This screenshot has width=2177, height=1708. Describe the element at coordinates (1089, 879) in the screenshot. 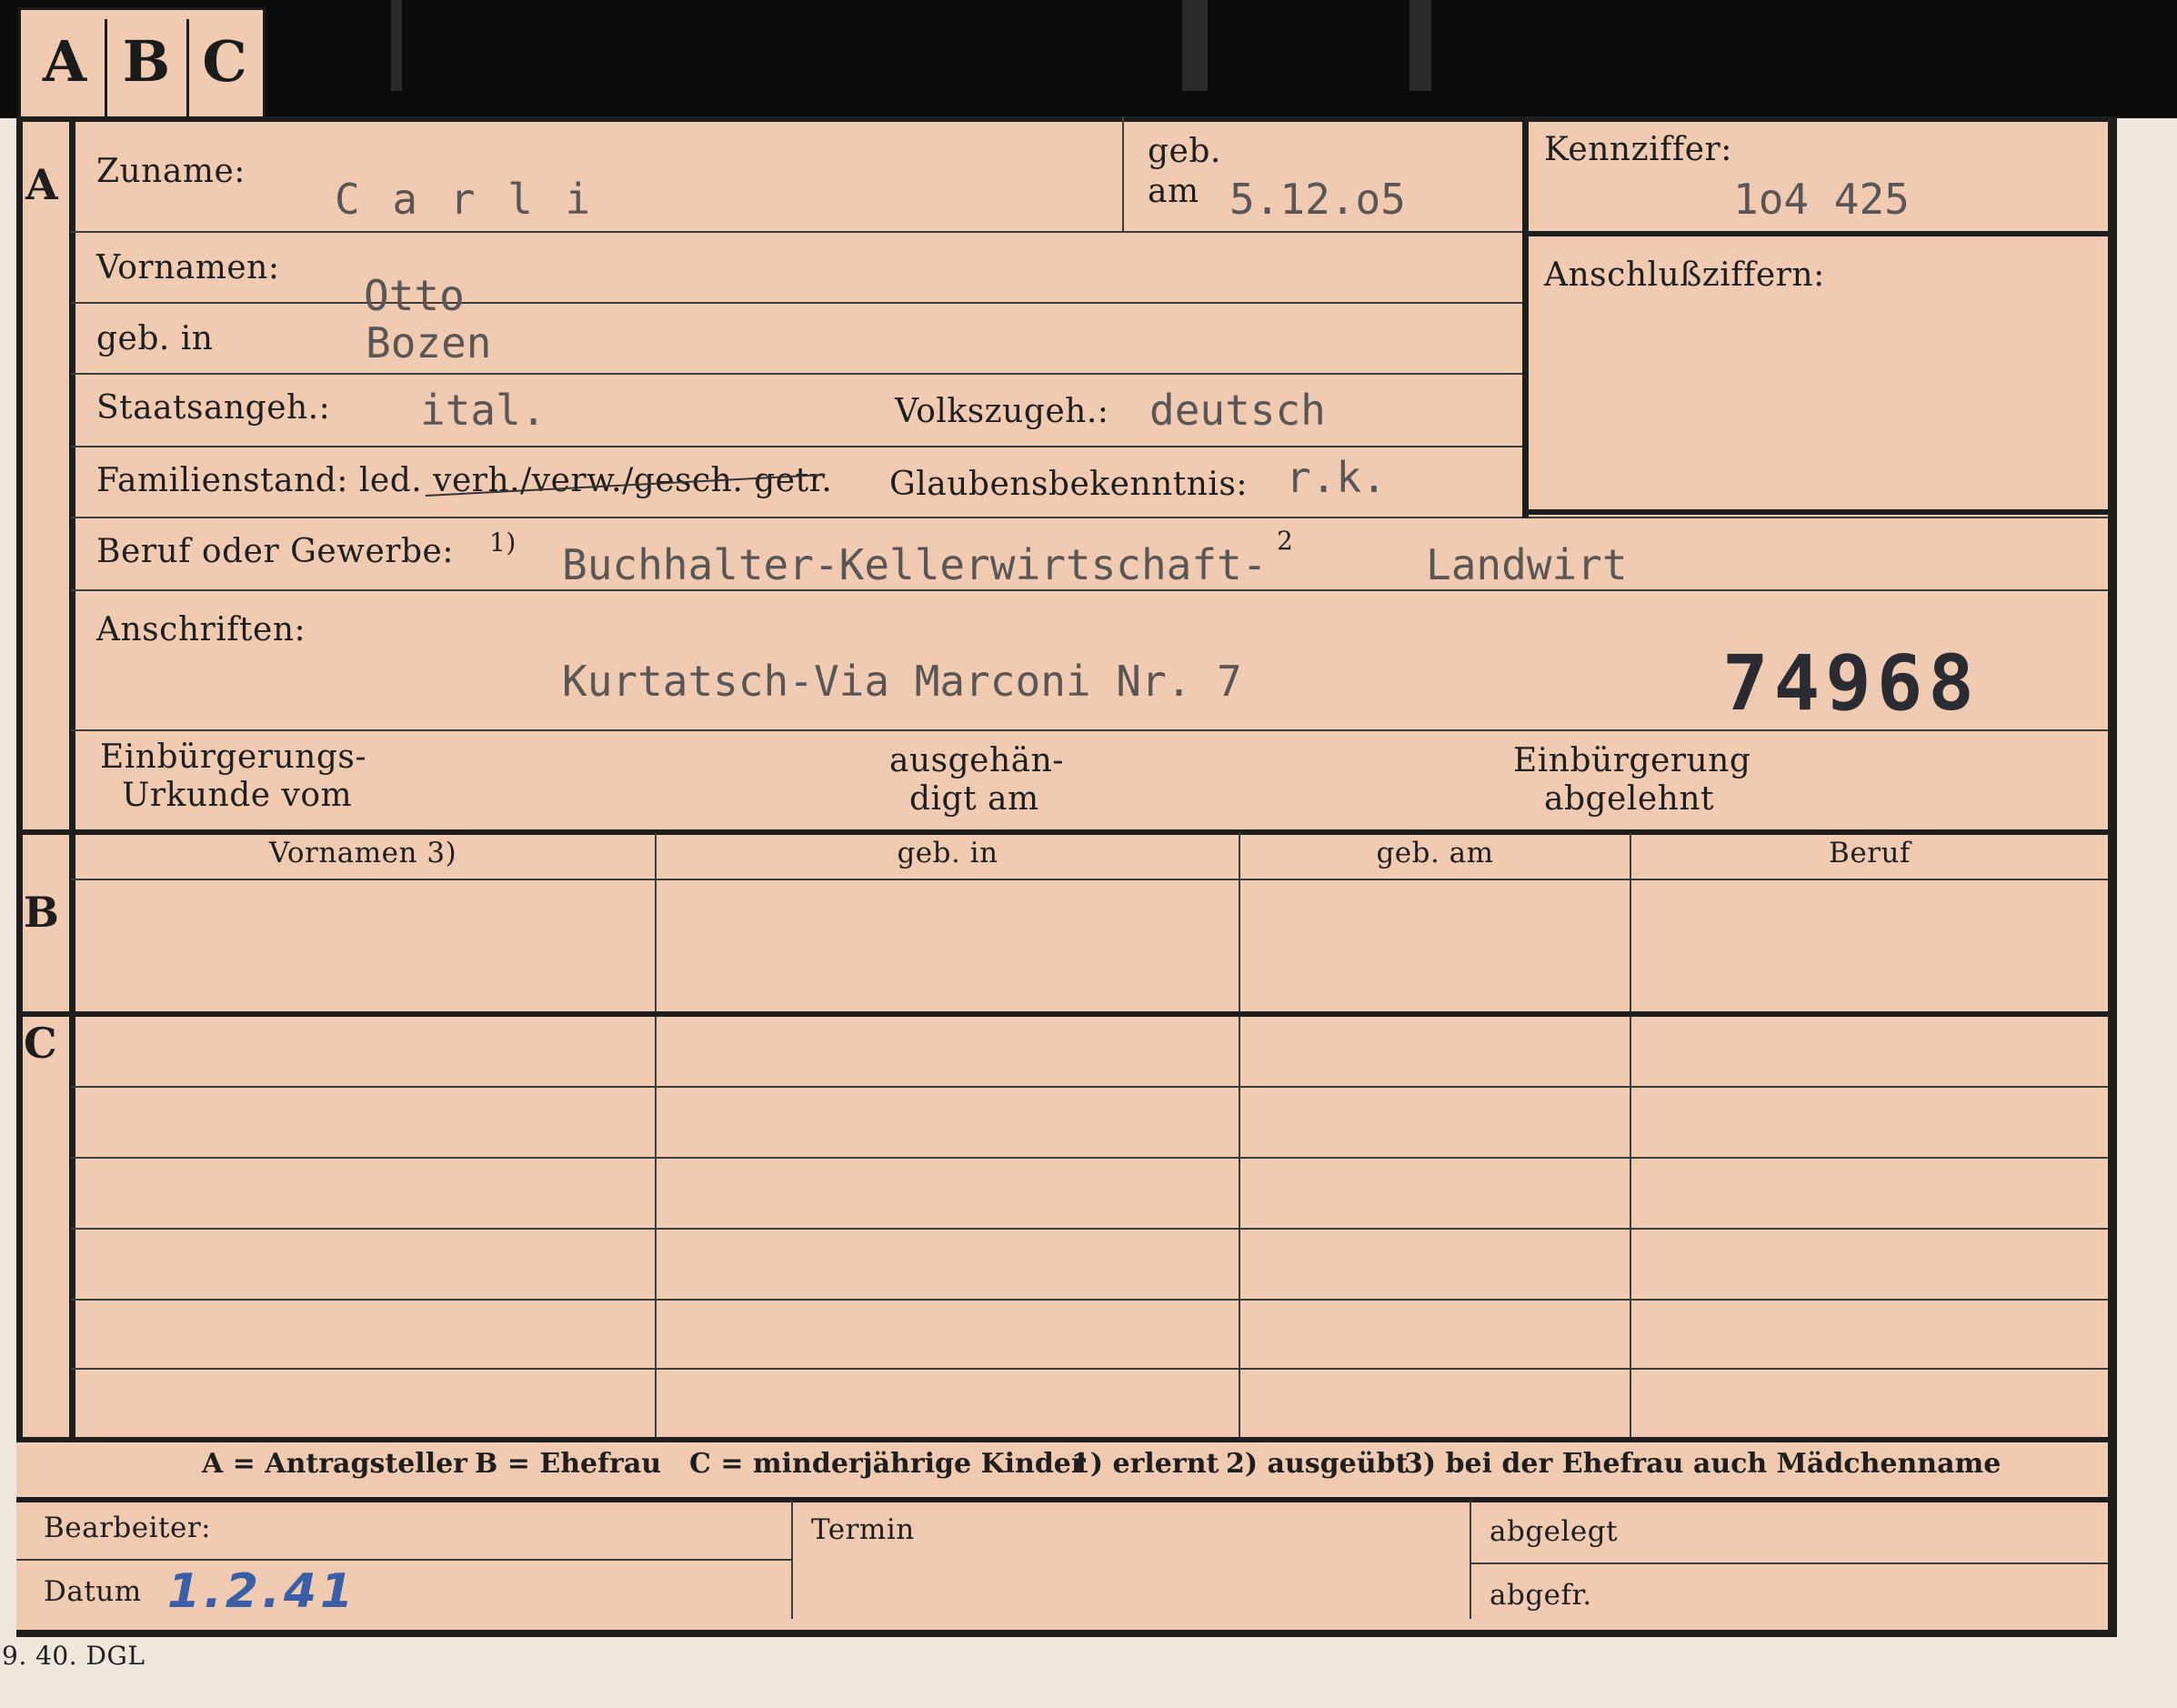

I see `table-header-divider` at that location.